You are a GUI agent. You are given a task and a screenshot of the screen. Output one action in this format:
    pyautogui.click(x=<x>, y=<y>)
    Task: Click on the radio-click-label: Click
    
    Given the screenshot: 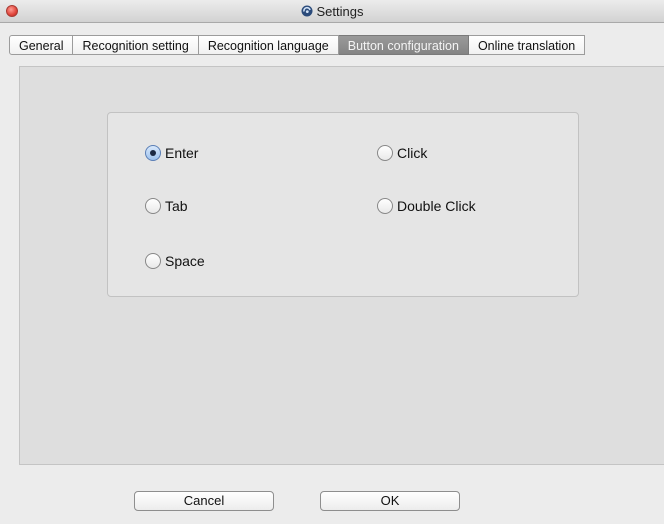 What is the action you would take?
    pyautogui.click(x=412, y=153)
    